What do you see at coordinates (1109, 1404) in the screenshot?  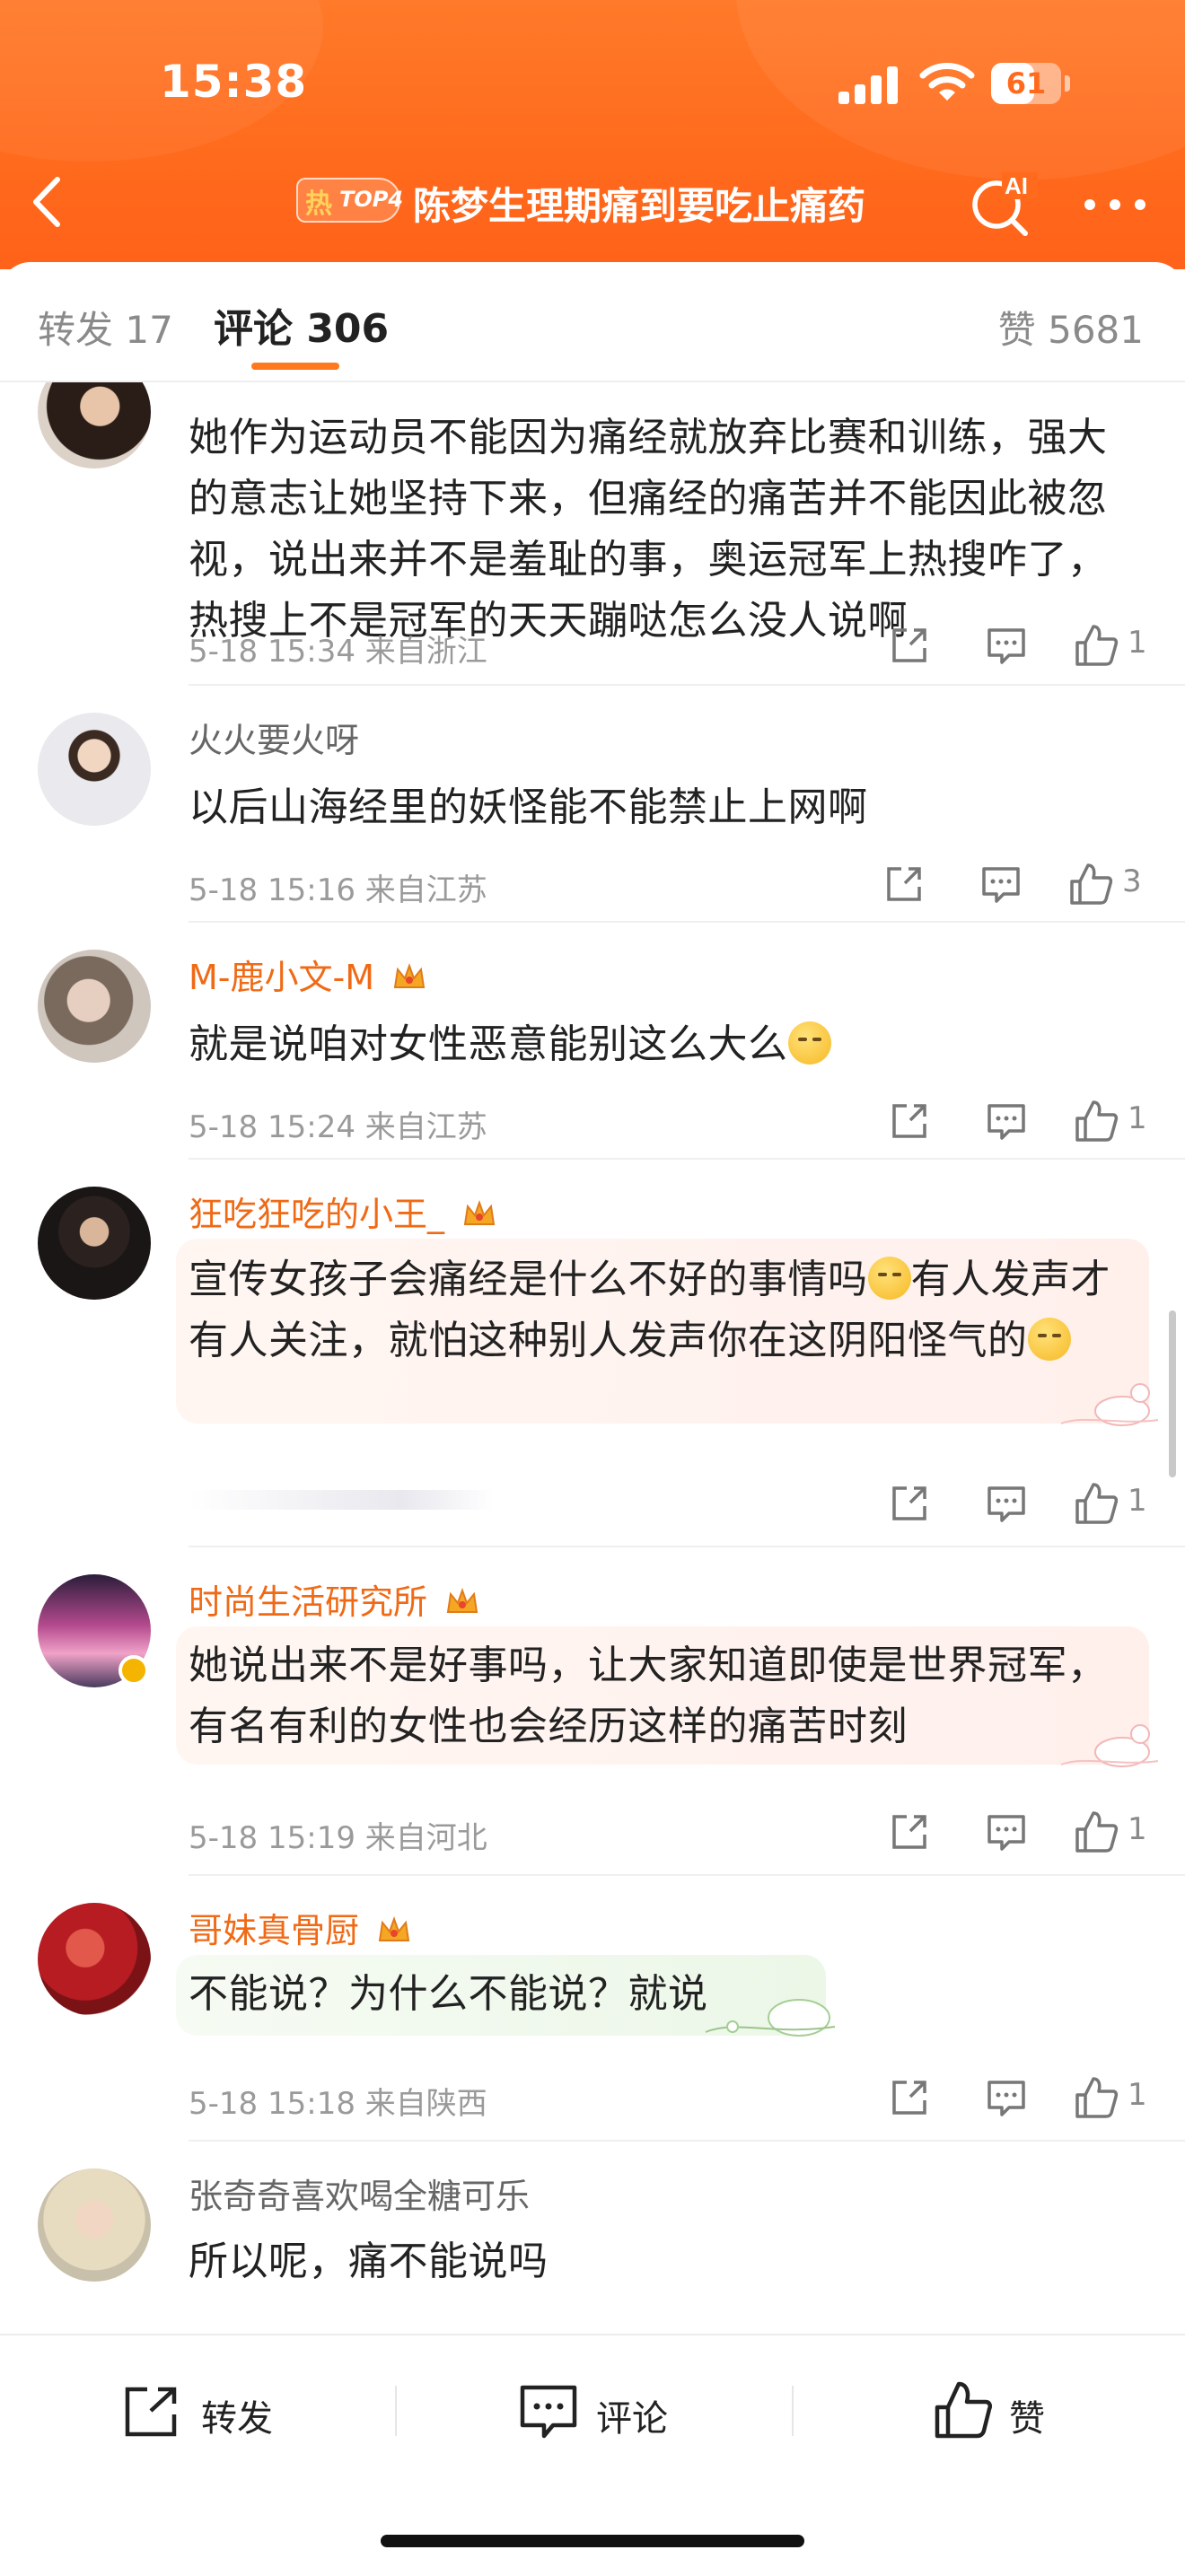 I see `bubble-decoration-icon` at bounding box center [1109, 1404].